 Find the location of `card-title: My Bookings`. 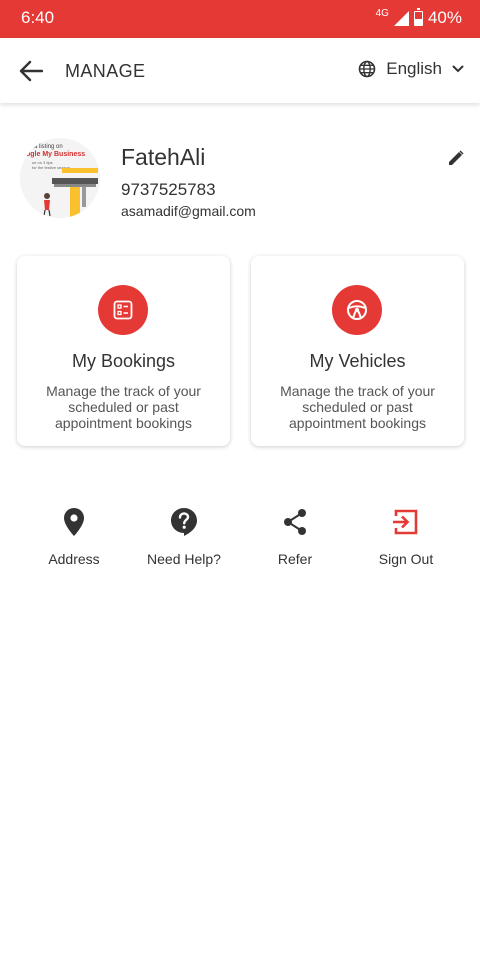

card-title: My Bookings is located at coordinates (123, 361).